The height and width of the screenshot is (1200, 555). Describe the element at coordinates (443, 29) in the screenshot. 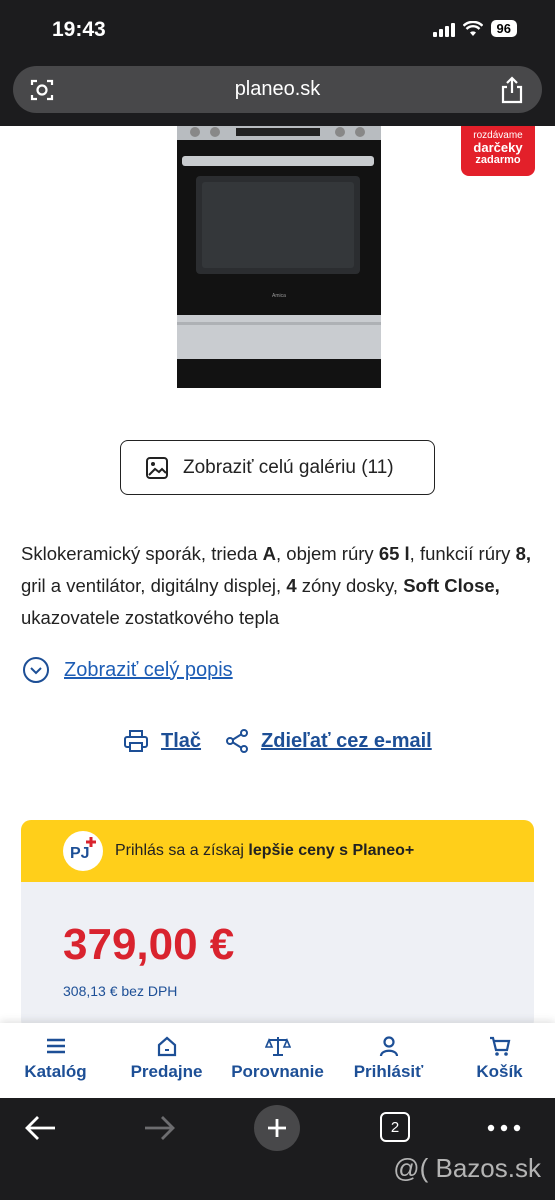

I see `cellular-signal-icon` at that location.